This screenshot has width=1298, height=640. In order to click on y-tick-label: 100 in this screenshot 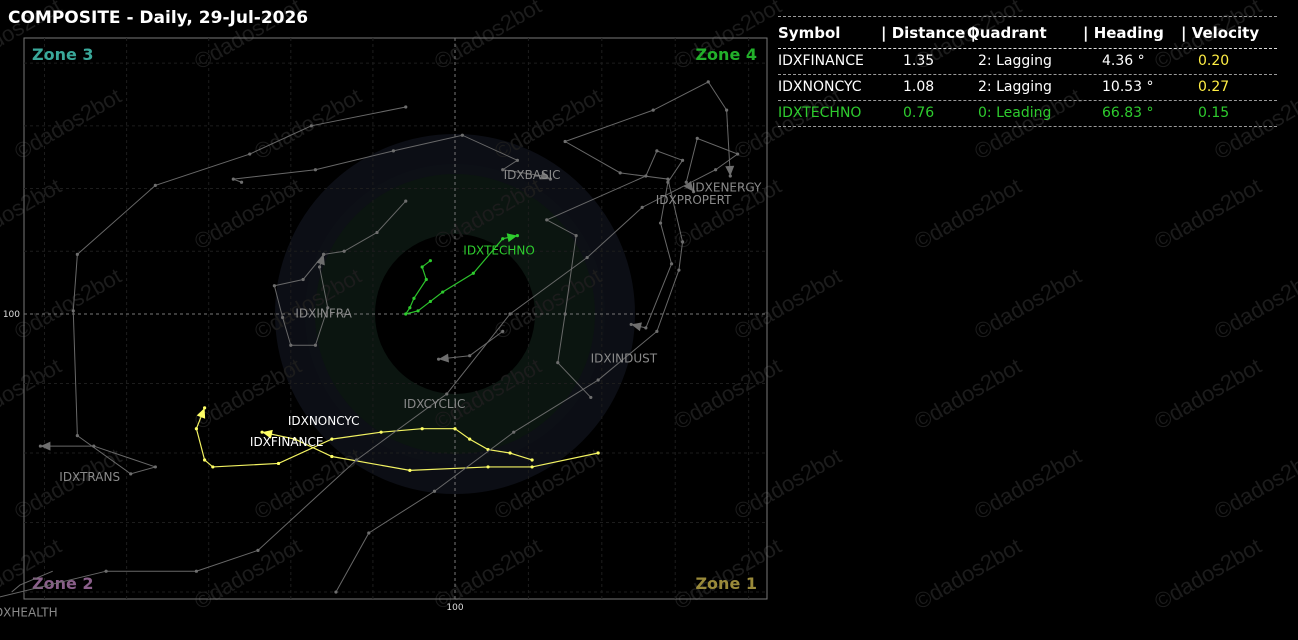, I will do `click(11, 315)`.